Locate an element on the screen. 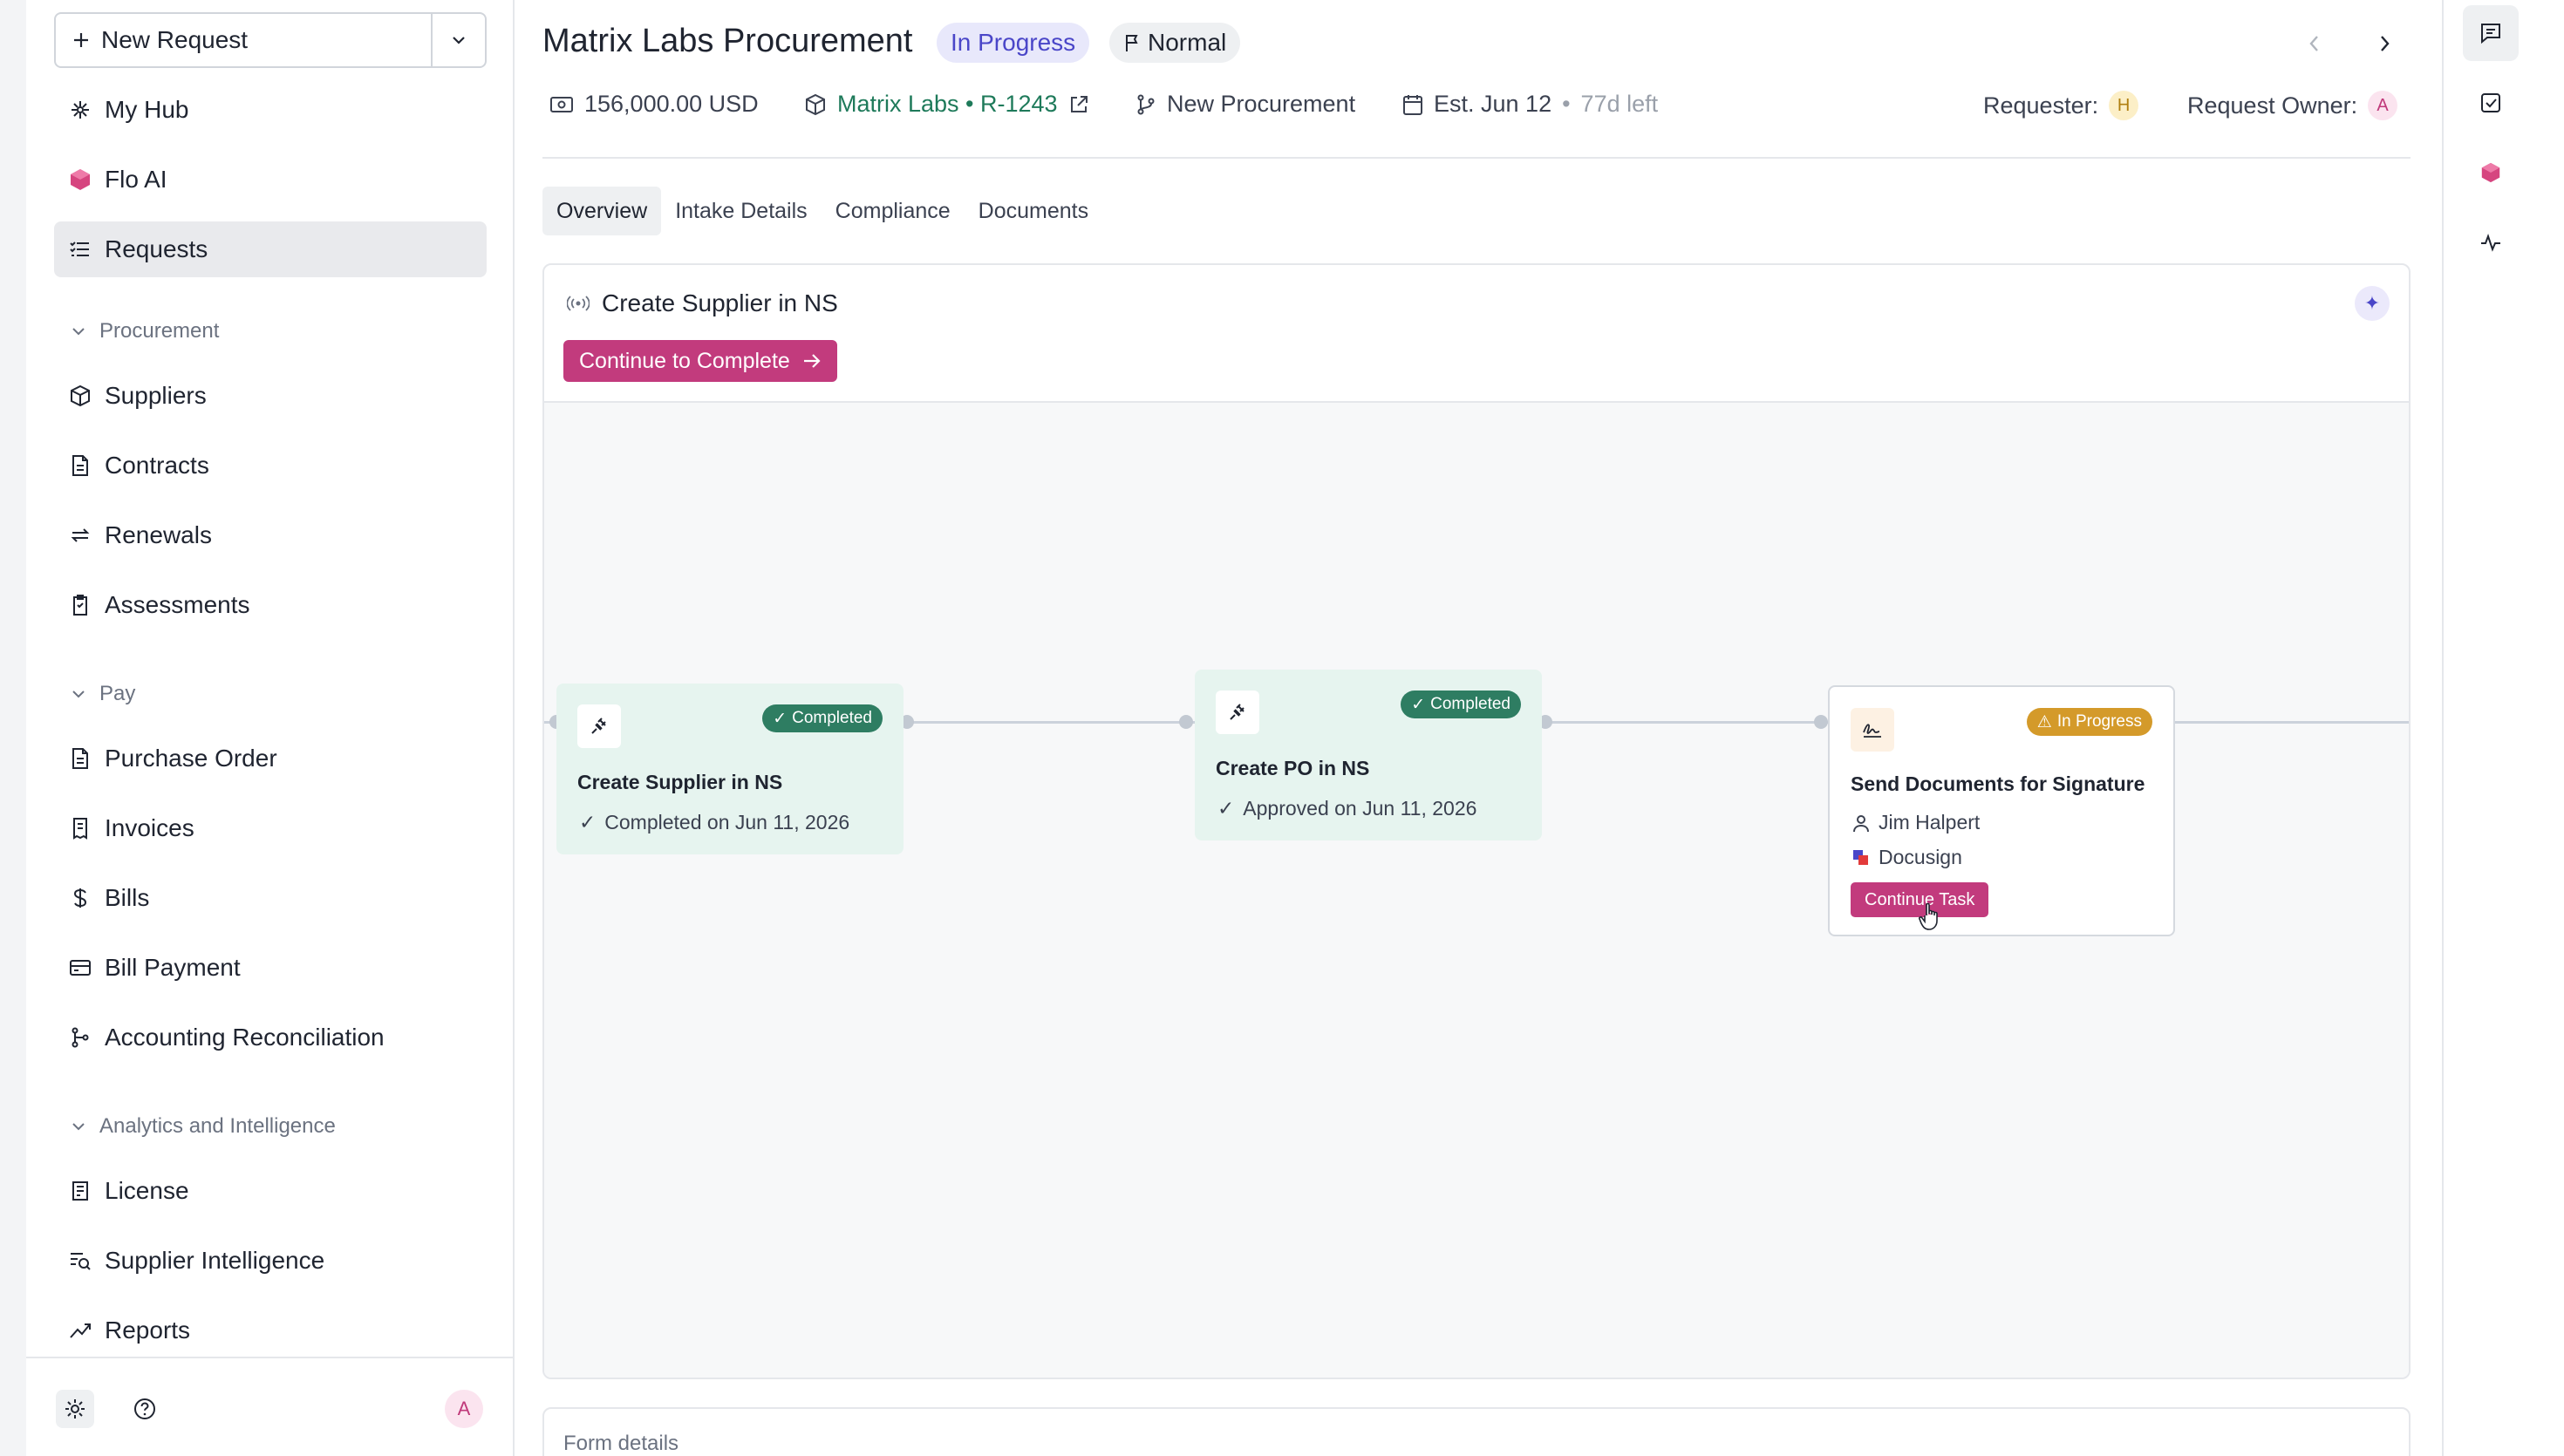 Image resolution: width=2564 pixels, height=1456 pixels. section-title: Pay is located at coordinates (117, 693).